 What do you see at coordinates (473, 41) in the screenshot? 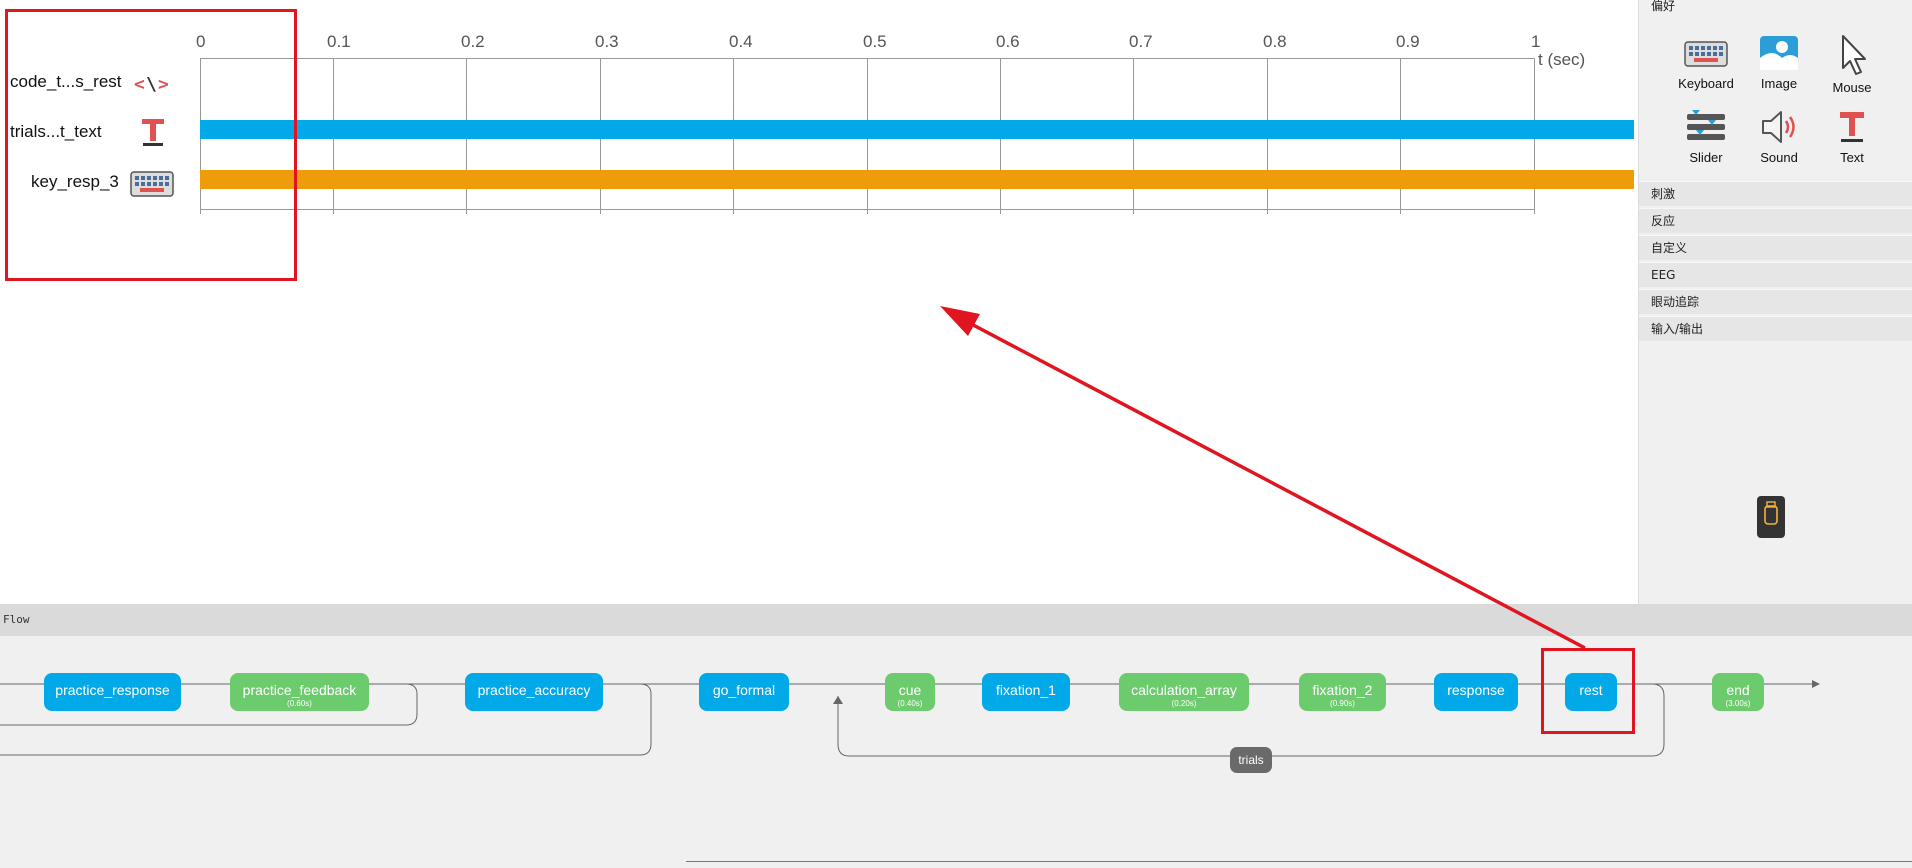
I see `tick-label: 0.2` at bounding box center [473, 41].